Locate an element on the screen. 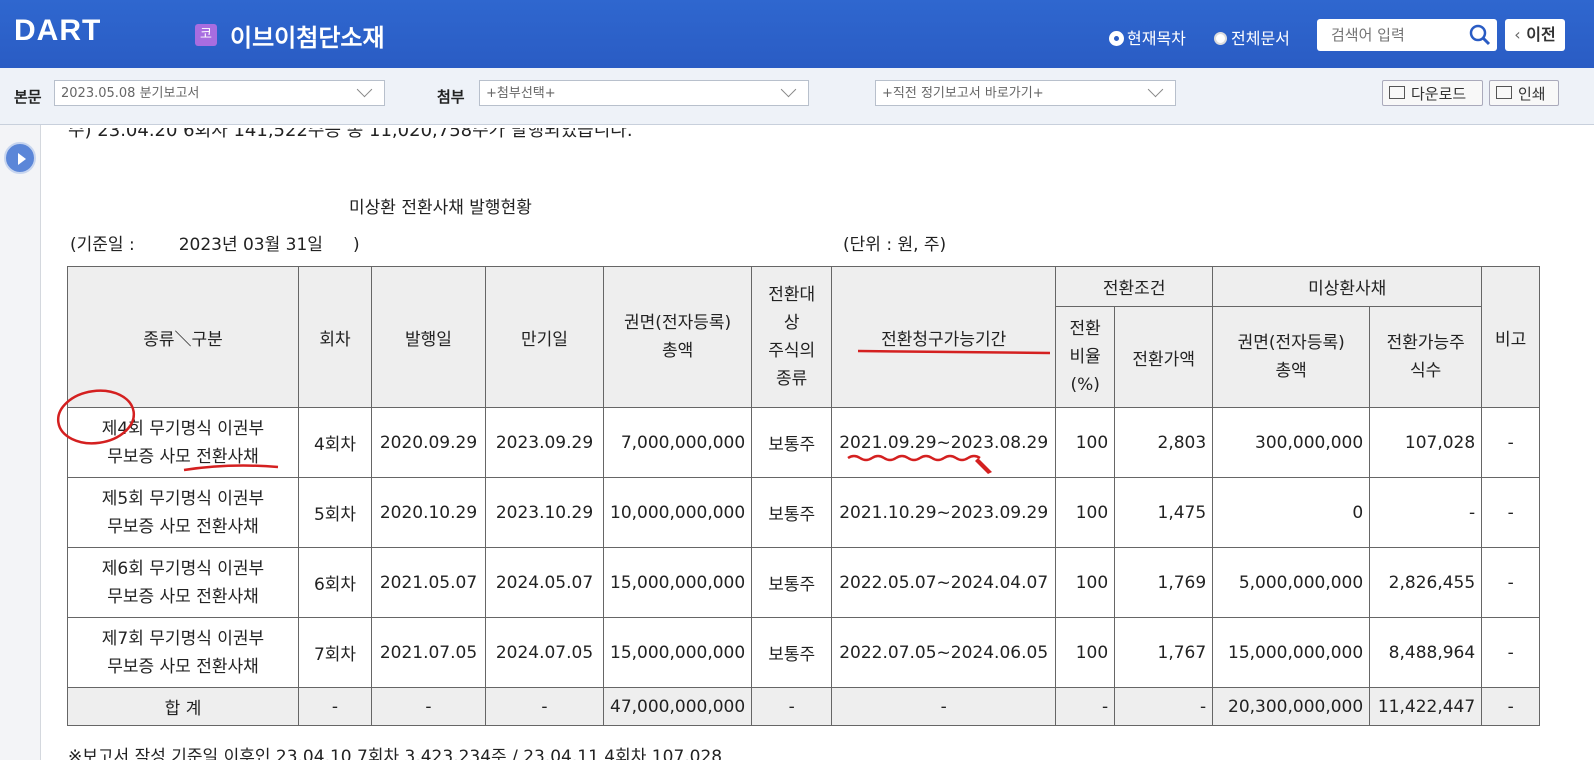 The width and height of the screenshot is (1594, 760). cell-round: - is located at coordinates (335, 706).